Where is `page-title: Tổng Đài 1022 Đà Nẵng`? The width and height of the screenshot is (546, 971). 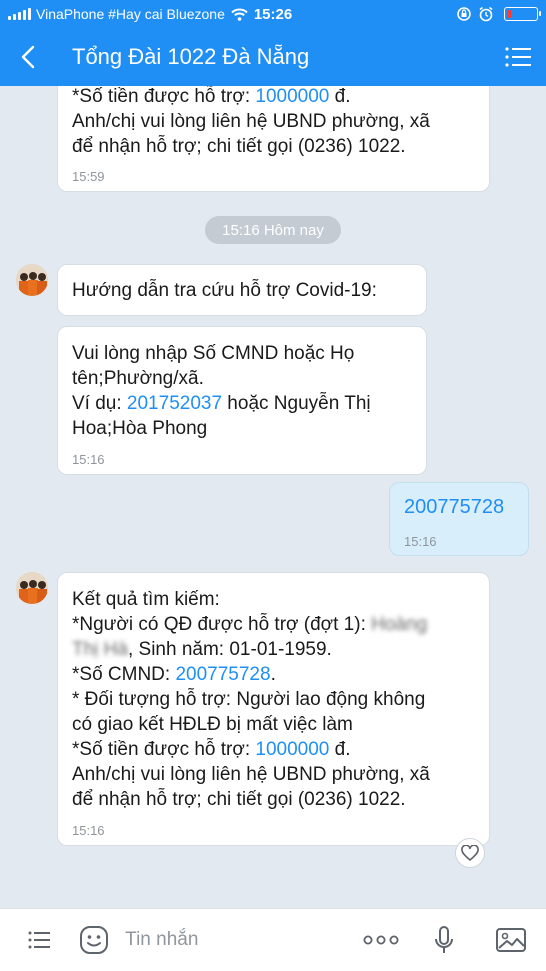
page-title: Tổng Đài 1022 Đà Nẵng is located at coordinates (191, 56).